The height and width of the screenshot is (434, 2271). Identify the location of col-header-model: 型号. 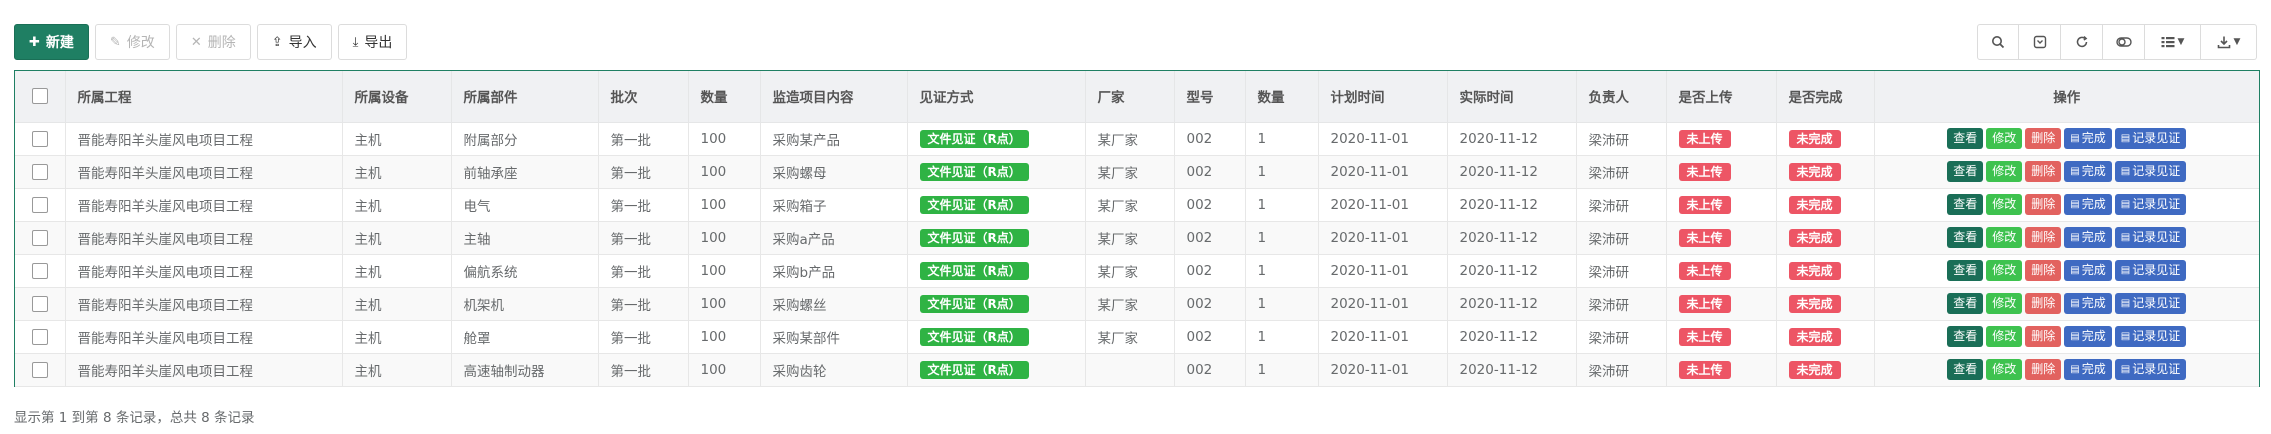
(1210, 97).